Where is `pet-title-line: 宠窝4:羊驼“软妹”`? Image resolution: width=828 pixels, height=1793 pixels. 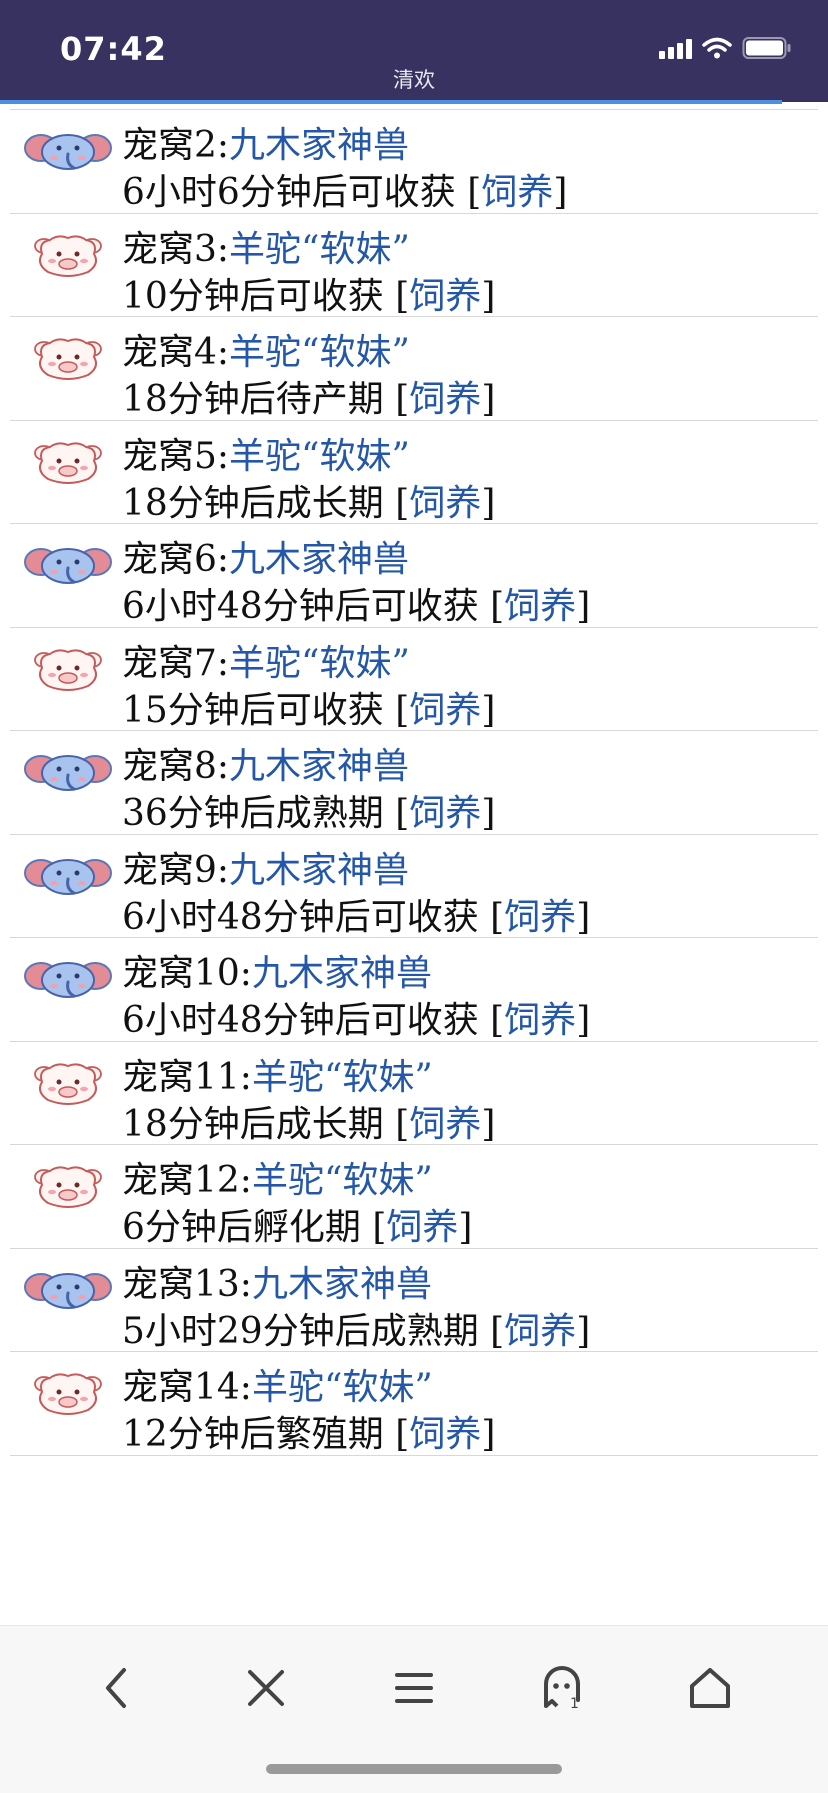 pet-title-line: 宠窝4:羊驼“软妹” is located at coordinates (308, 352).